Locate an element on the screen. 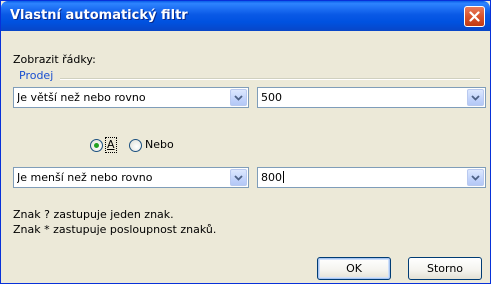  or-radio is located at coordinates (135, 145).